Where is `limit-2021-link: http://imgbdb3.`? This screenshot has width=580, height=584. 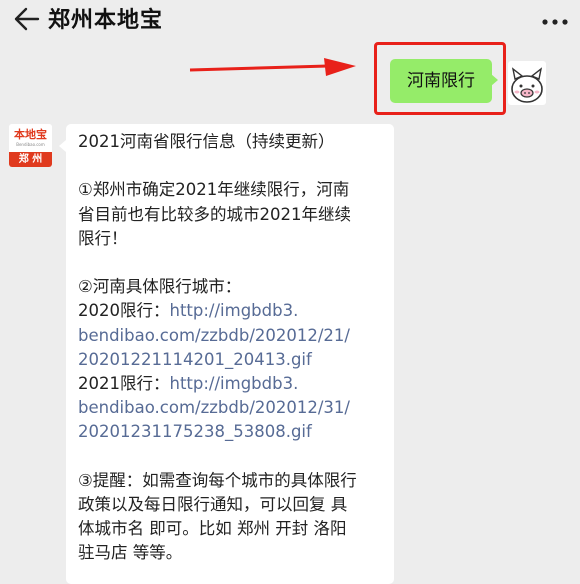 limit-2021-link: http://imgbdb3. is located at coordinates (234, 383).